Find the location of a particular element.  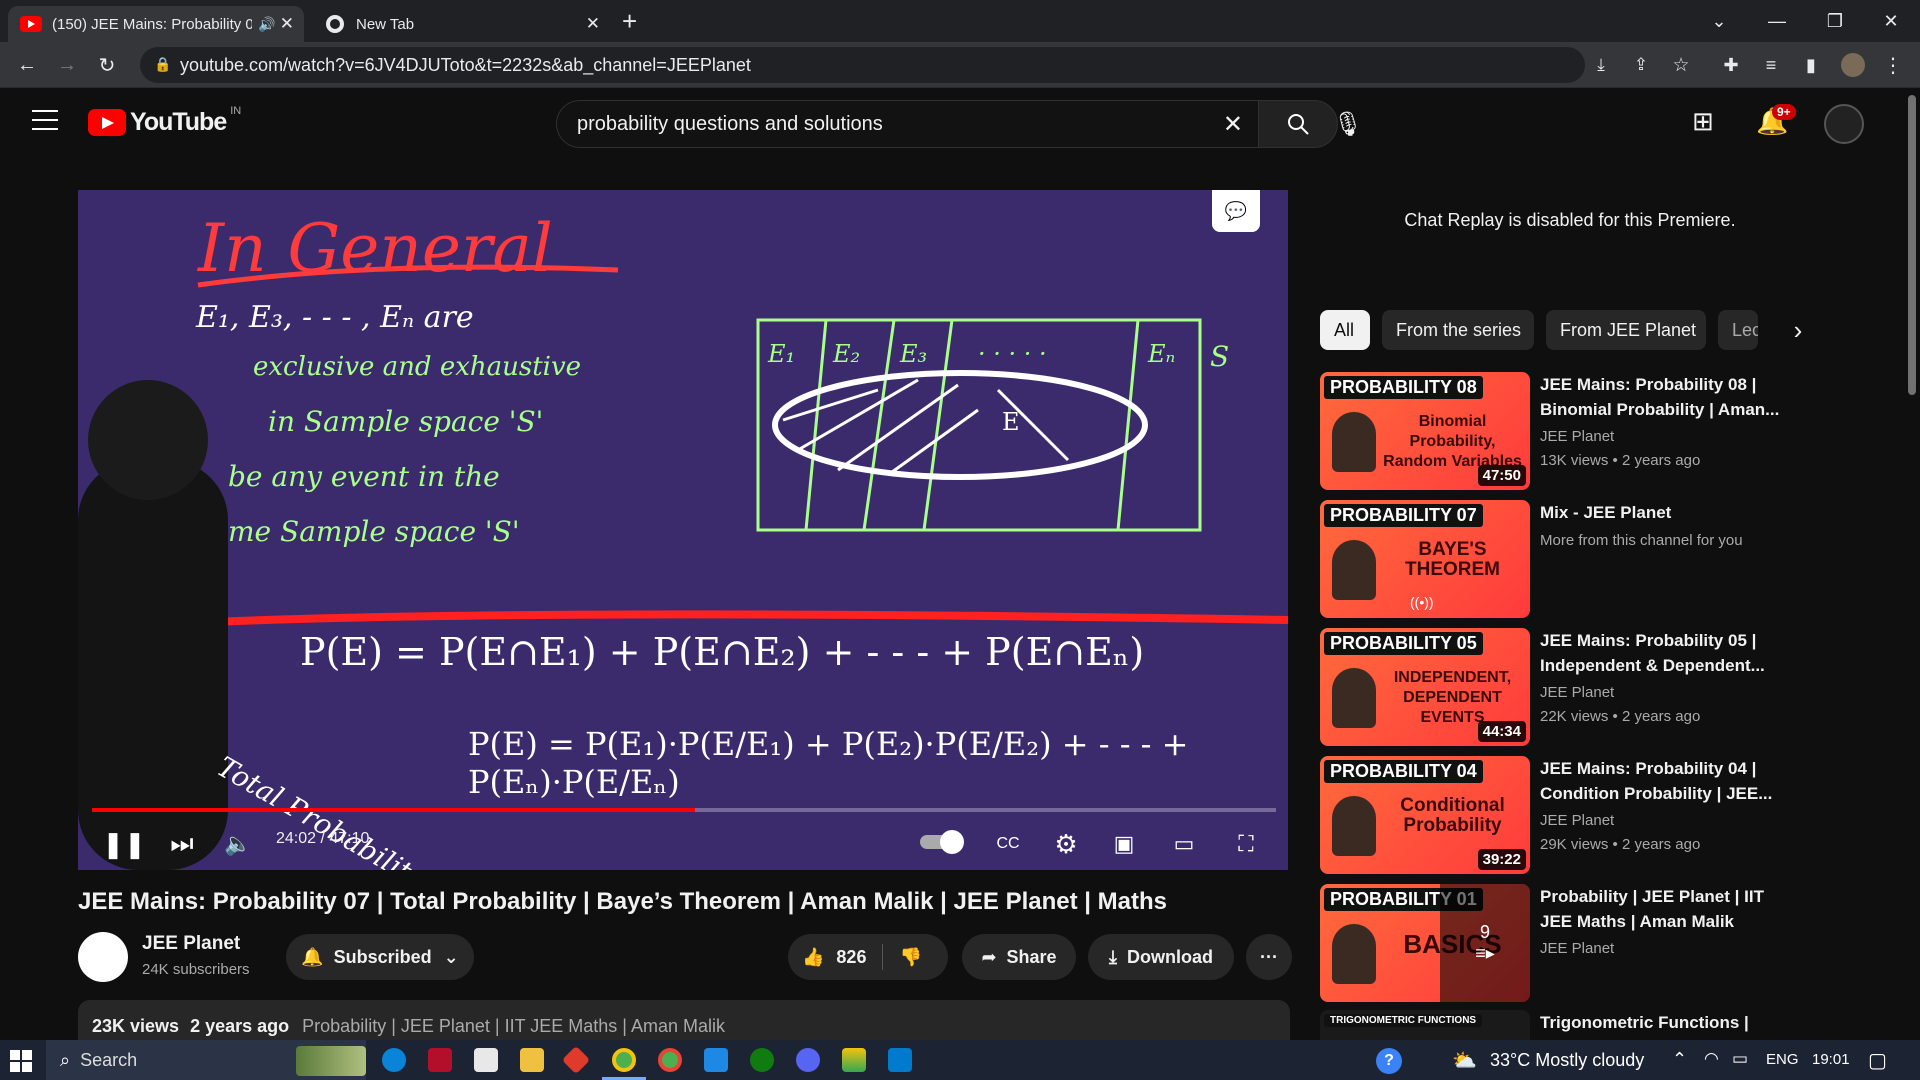

side-panel-icon: ▮ is located at coordinates (1811, 65).